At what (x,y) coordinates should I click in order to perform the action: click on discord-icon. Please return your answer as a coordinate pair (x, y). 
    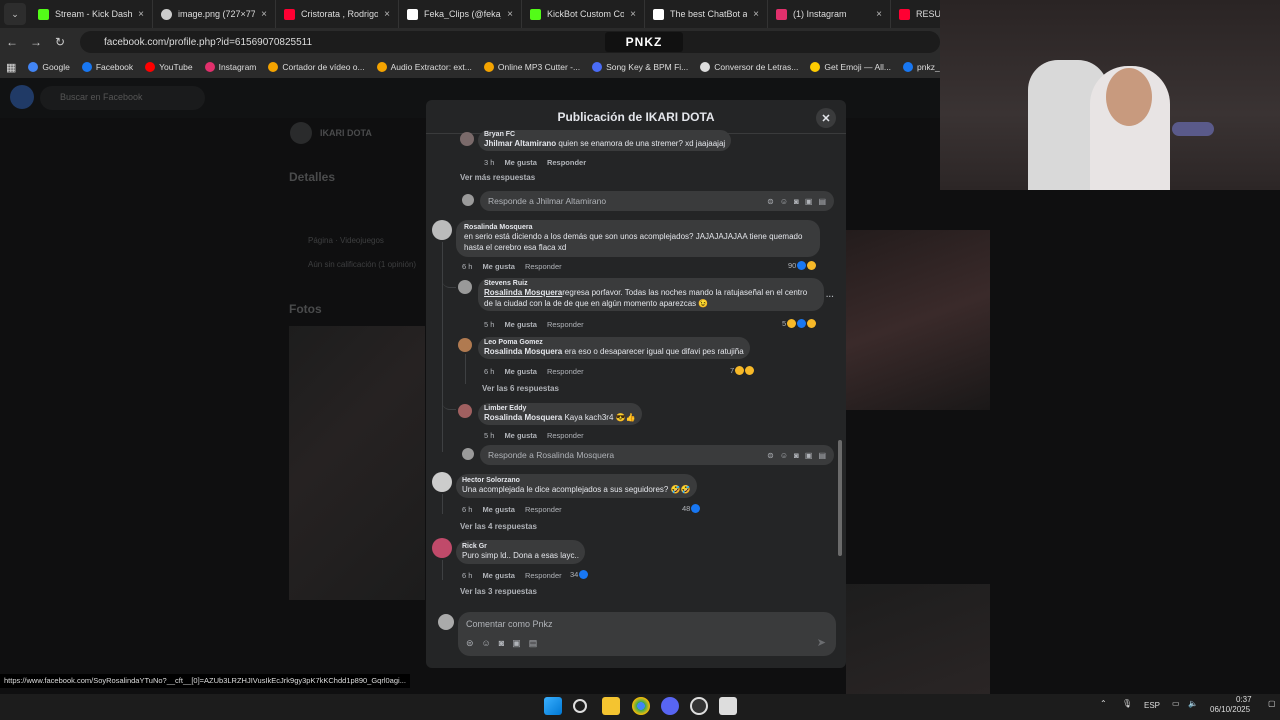
    Looking at the image, I should click on (670, 706).